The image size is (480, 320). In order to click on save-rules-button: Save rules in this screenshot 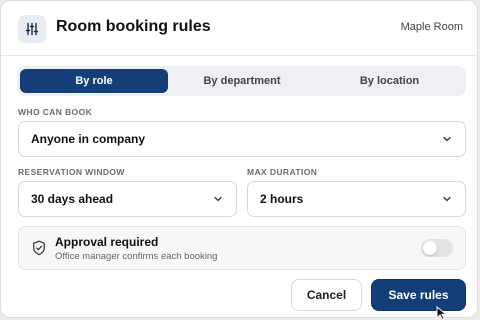, I will do `click(418, 295)`.